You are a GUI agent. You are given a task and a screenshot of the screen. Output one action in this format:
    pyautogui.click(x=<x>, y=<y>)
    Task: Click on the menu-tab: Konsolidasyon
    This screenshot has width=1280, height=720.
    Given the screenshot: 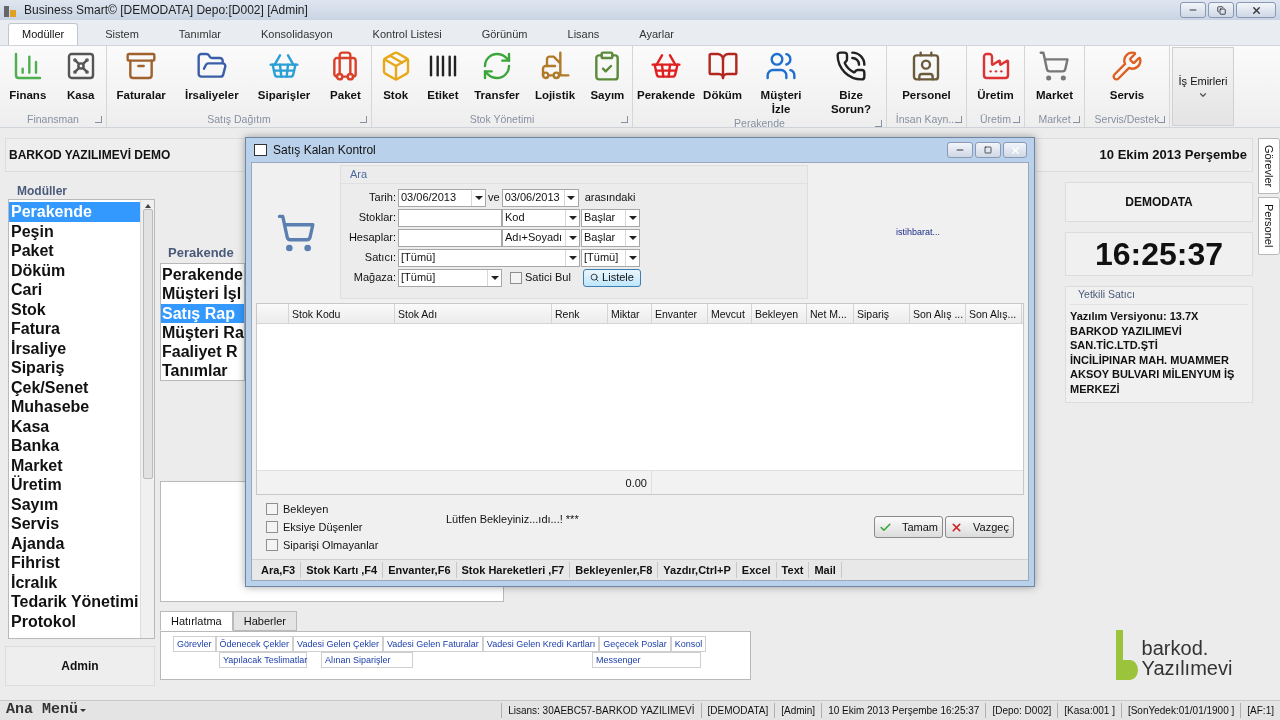 What is the action you would take?
    pyautogui.click(x=297, y=34)
    